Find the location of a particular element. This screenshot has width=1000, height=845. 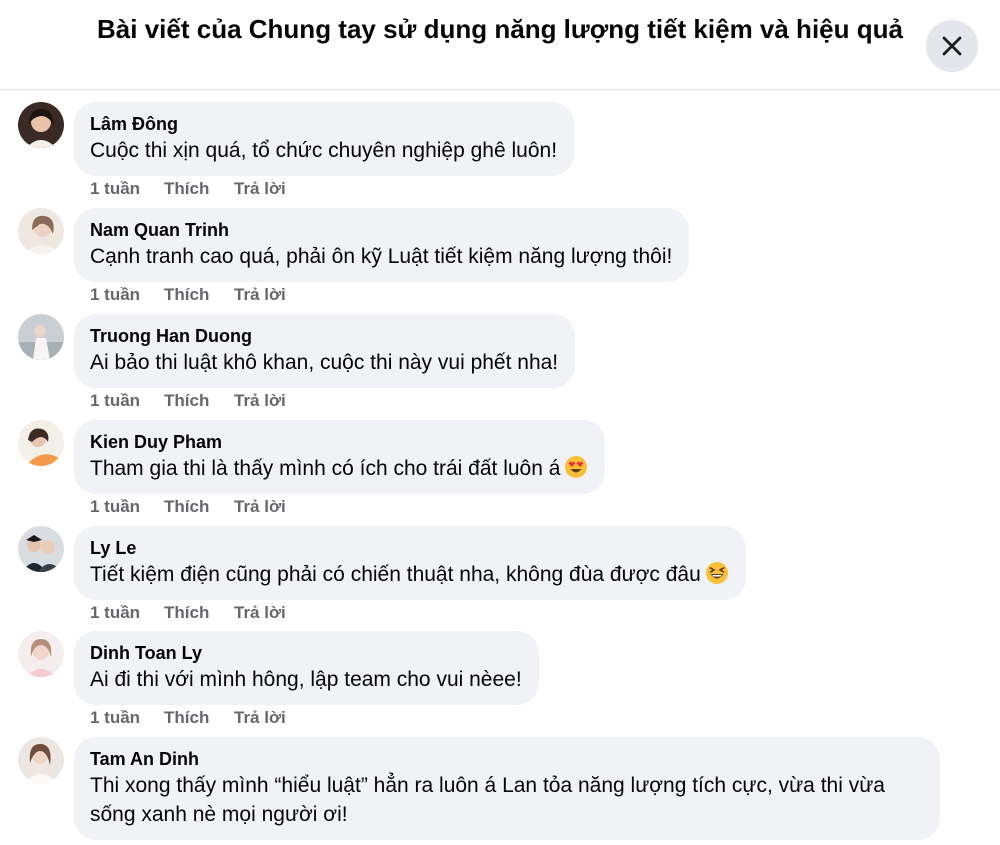

grinning-squint-emoji-icon is located at coordinates (716, 573).